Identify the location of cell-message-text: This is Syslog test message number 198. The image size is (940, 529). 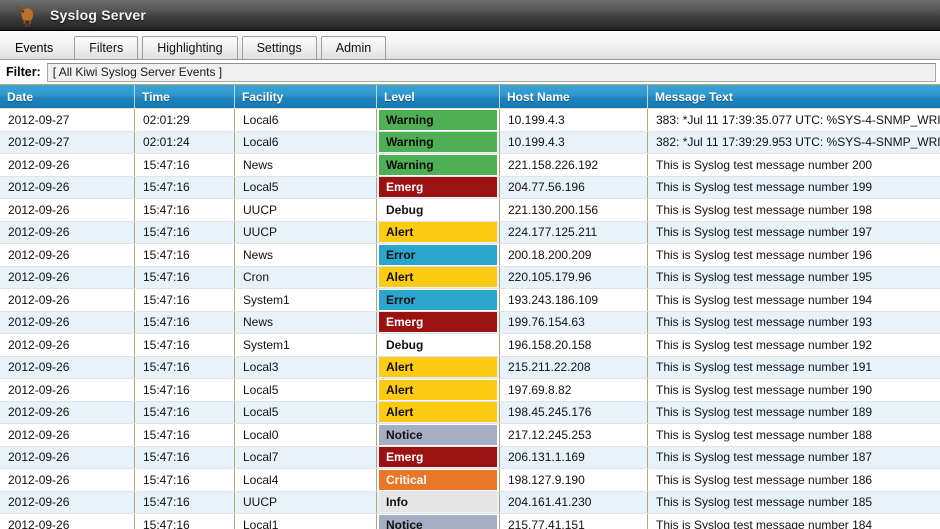
(764, 209).